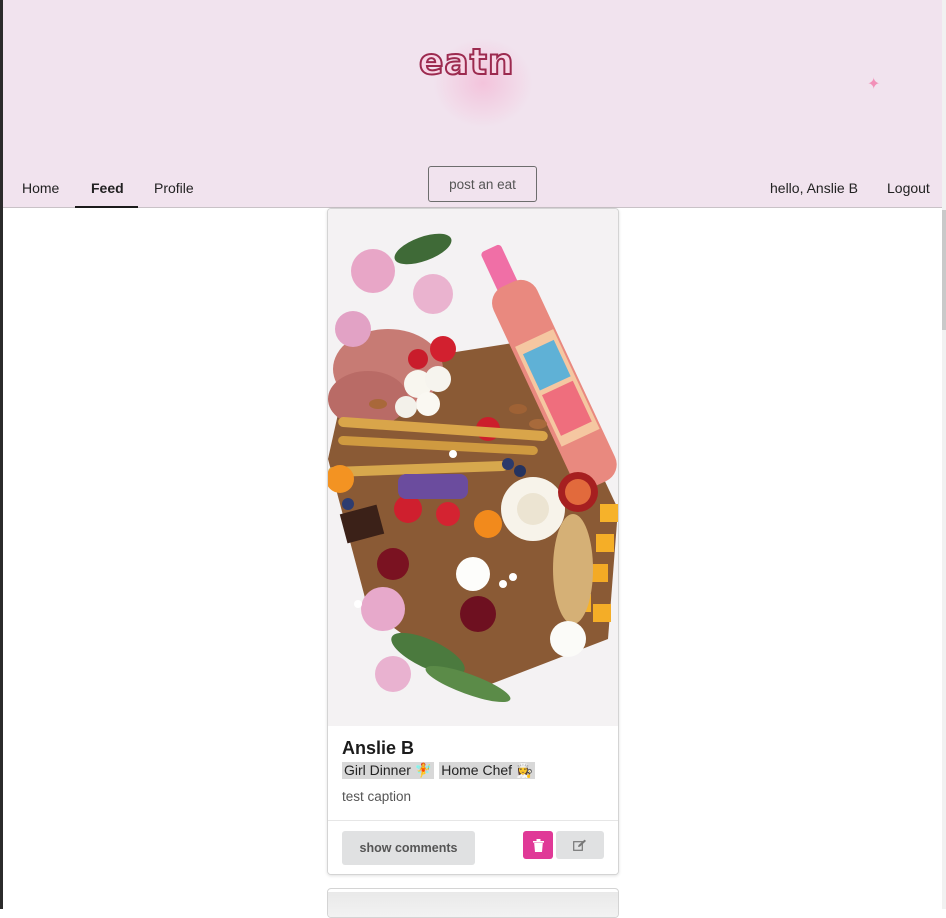 This screenshot has width=946, height=918. I want to click on edit-button, so click(580, 845).